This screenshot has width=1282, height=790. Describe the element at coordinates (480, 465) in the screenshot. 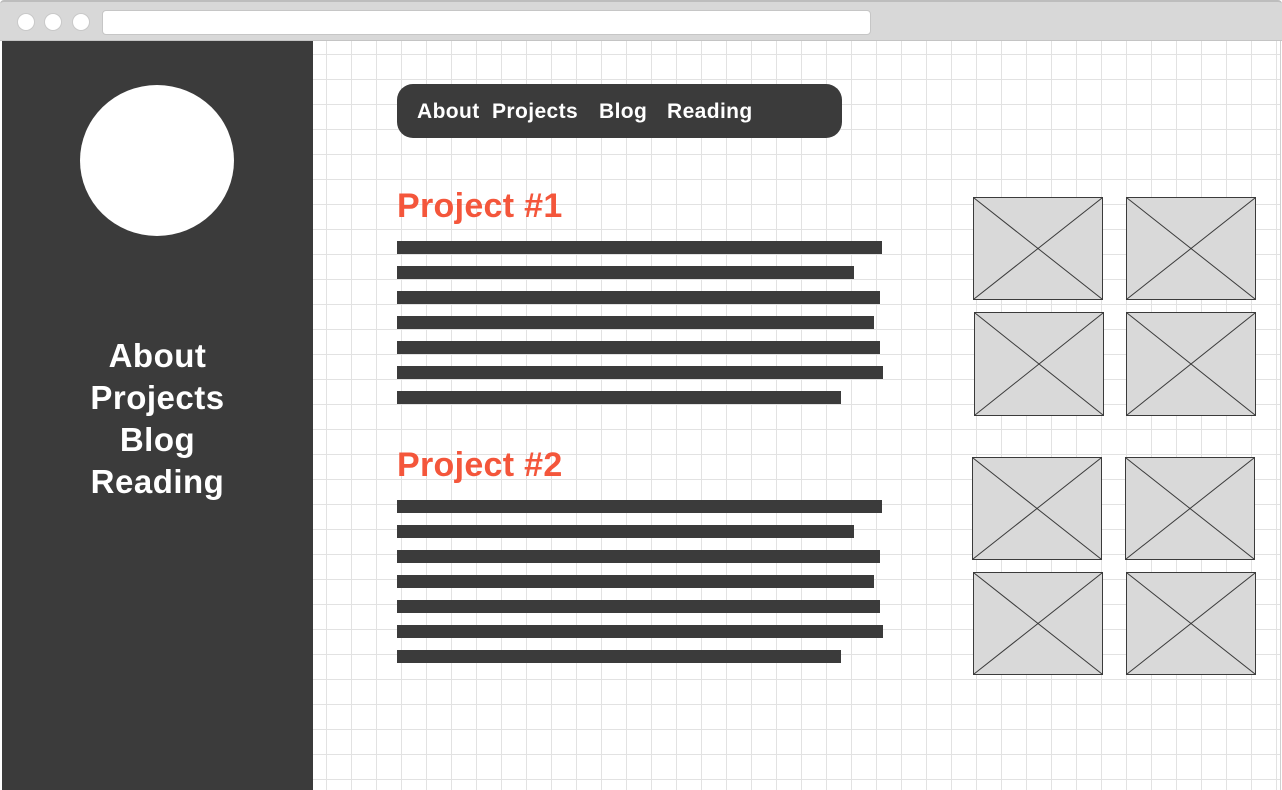

I see `project-title: Project #2` at that location.